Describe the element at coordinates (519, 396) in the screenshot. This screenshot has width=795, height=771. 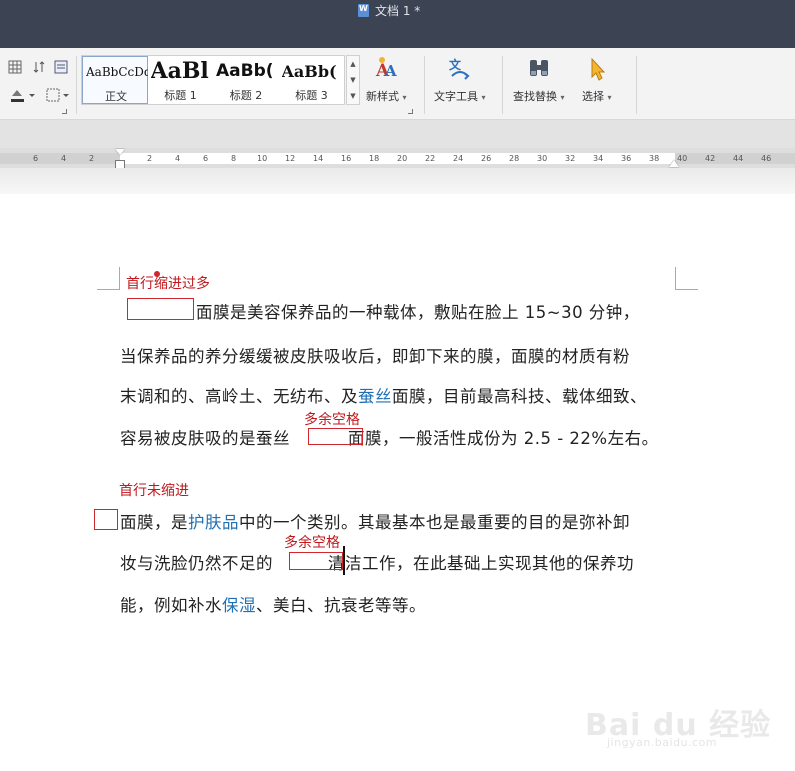
I see `para1-line3-text-b: 面膜，目前最高科技、载体细致、` at that location.